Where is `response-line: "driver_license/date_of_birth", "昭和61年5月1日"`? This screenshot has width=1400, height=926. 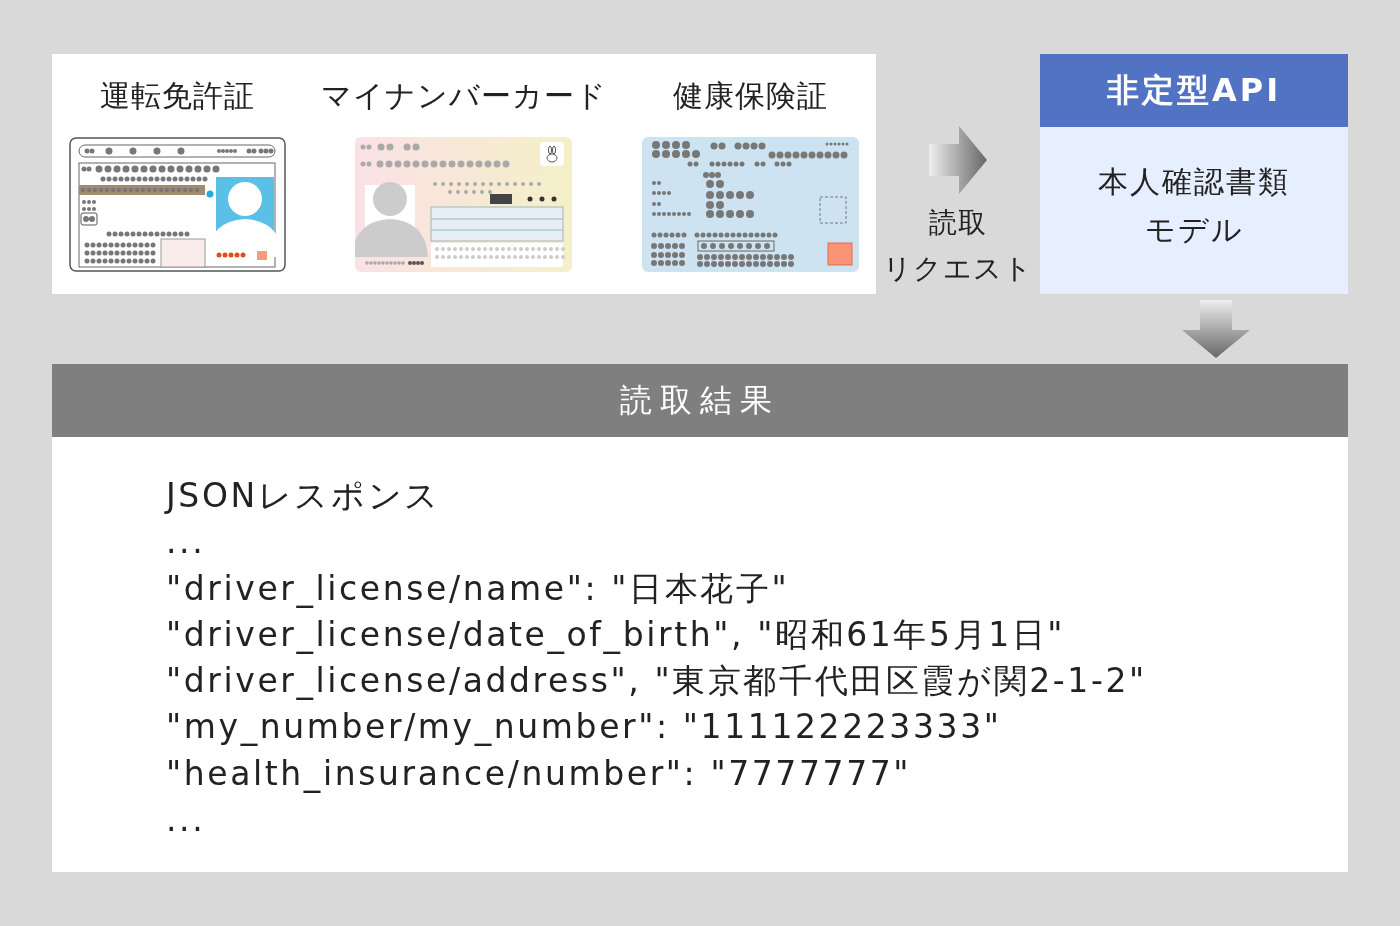 response-line: "driver_license/date_of_birth", "昭和61年5月1日" is located at coordinates (616, 634).